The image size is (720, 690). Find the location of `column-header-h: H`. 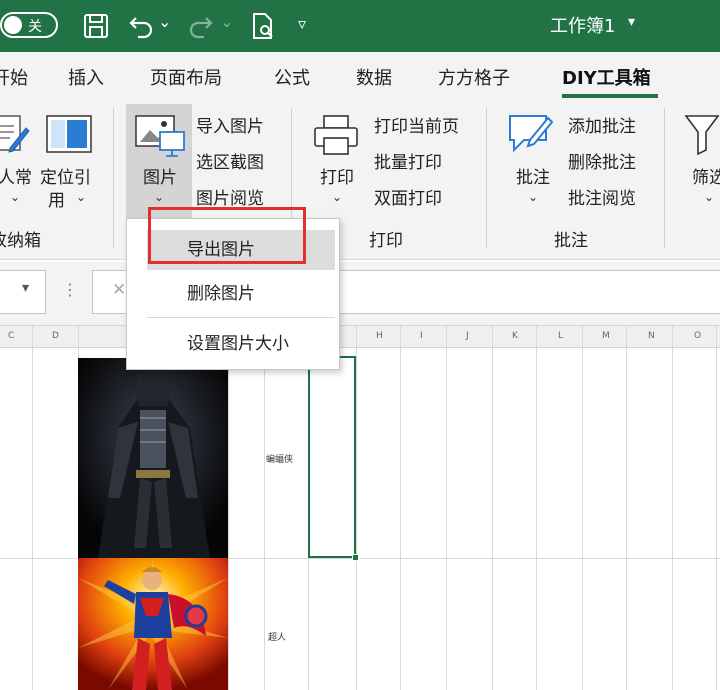

column-header-h: H is located at coordinates (379, 336).